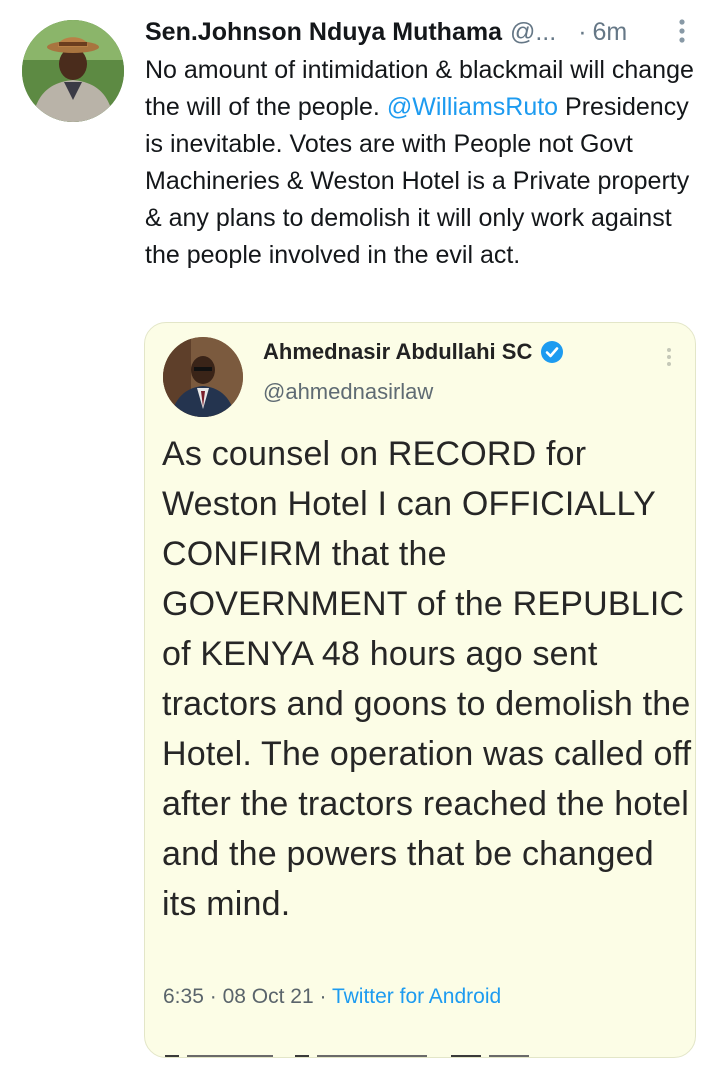 This screenshot has height=1071, width=720. I want to click on quoted-more-options-icon, so click(669, 357).